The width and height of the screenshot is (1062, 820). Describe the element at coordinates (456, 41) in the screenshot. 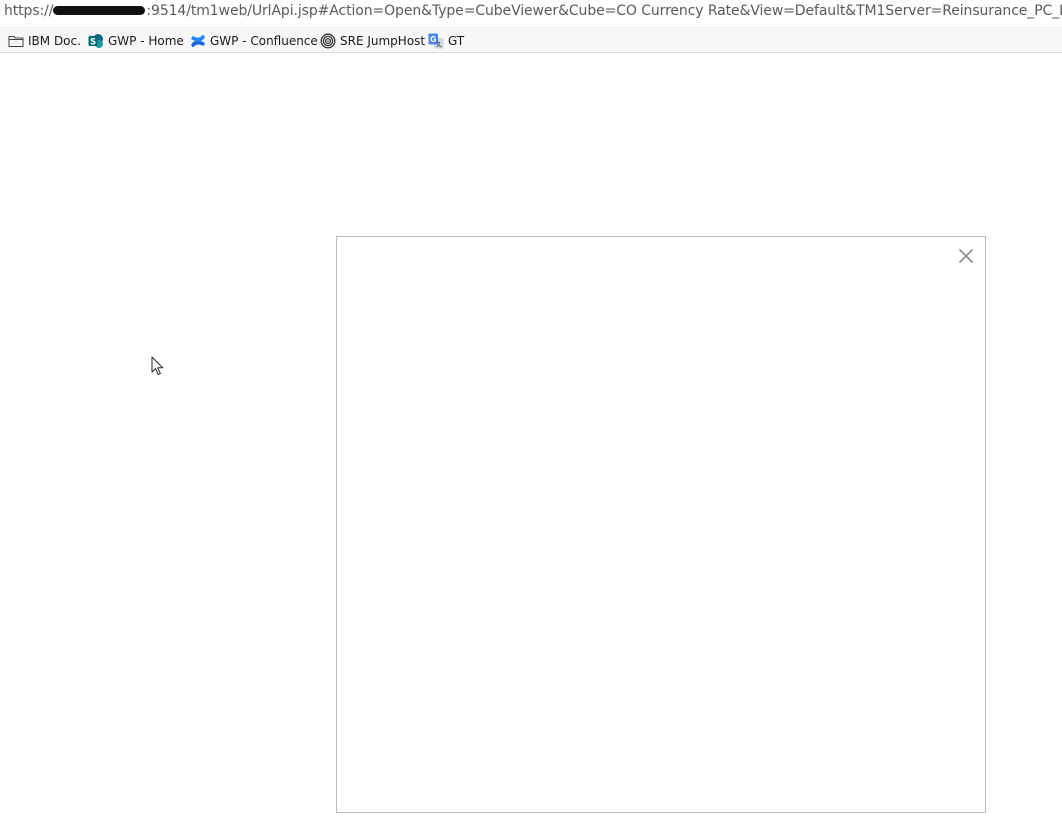

I see `bookmark-label: GT` at that location.